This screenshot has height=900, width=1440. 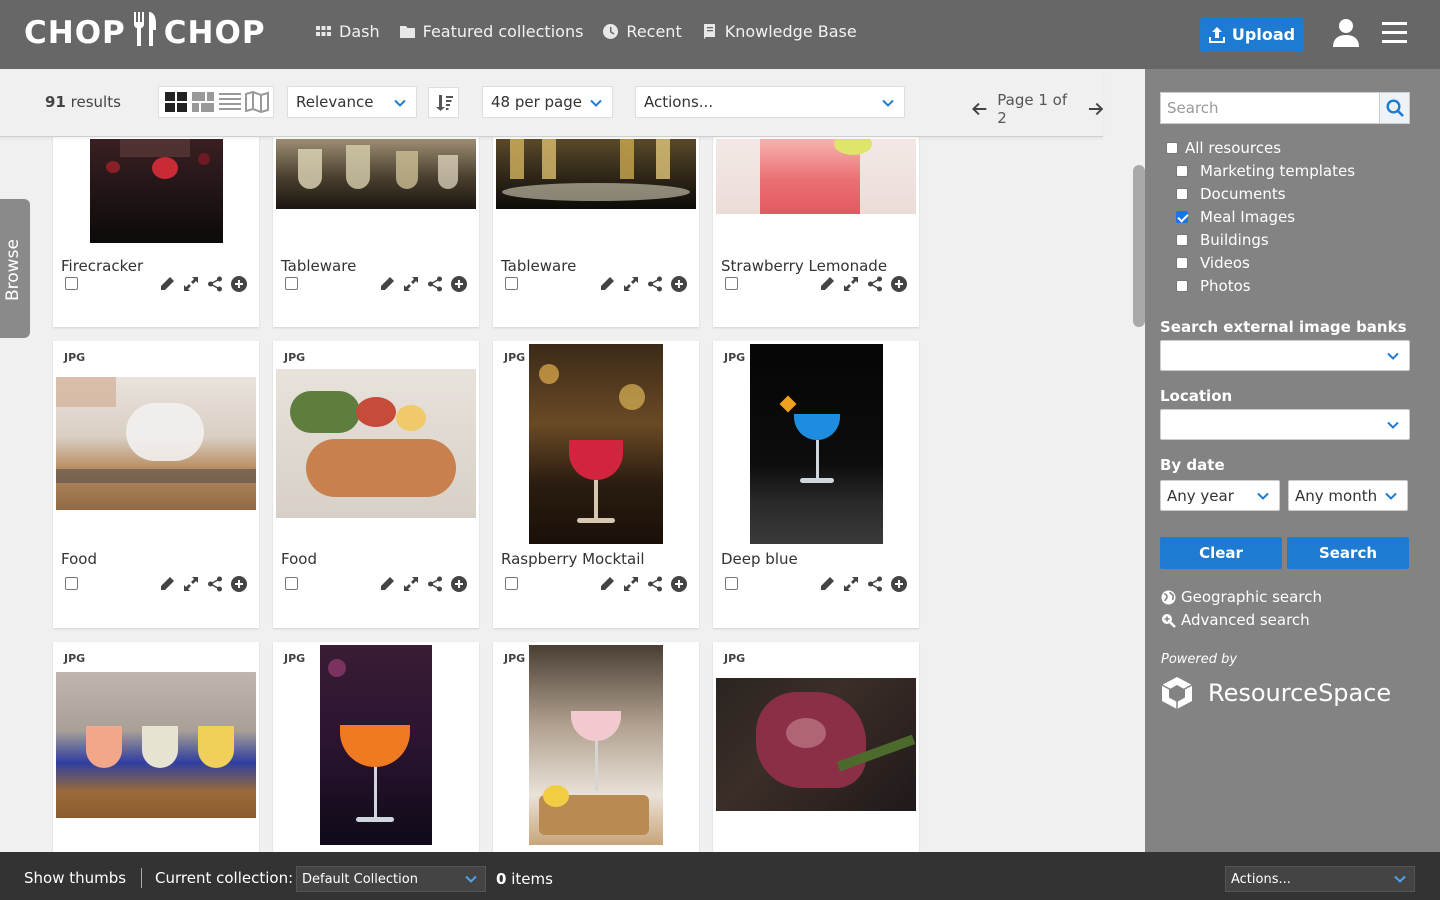 I want to click on browse-tab: Browse, so click(x=15, y=268).